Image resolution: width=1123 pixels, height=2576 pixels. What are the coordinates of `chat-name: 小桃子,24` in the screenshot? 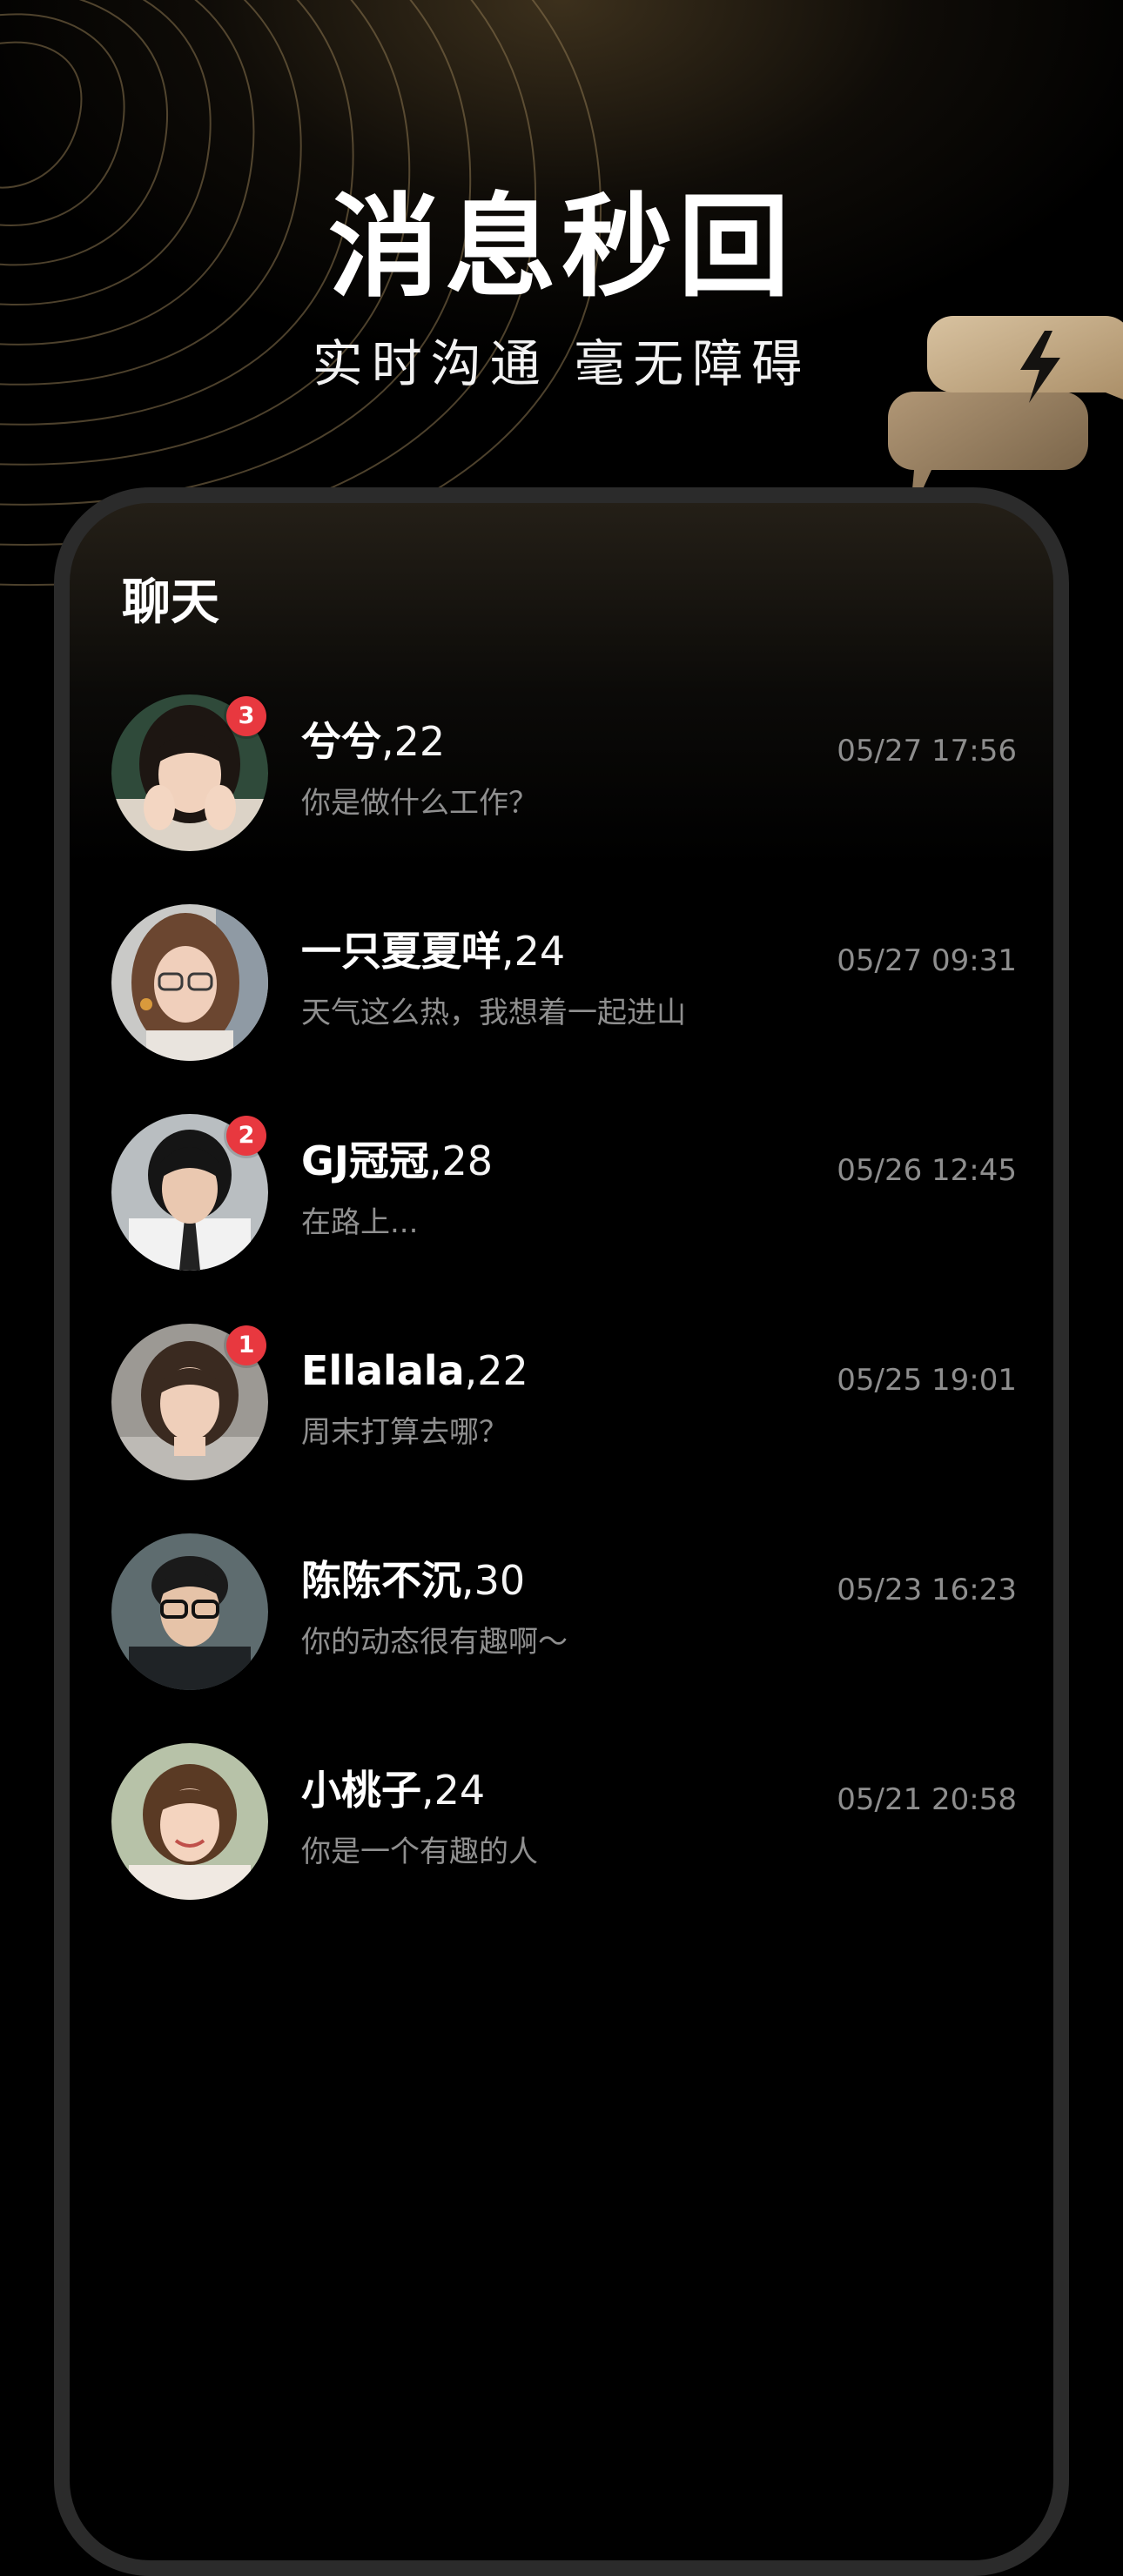 It's located at (393, 1790).